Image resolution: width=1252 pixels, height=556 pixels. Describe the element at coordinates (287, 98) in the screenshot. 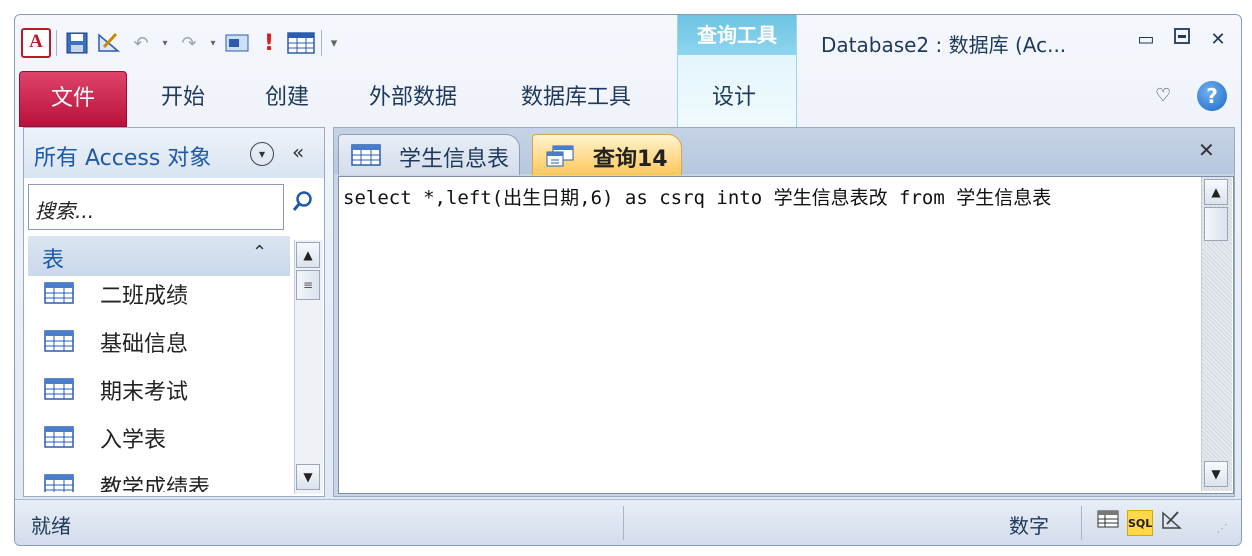

I see `tab-create: 创建` at that location.